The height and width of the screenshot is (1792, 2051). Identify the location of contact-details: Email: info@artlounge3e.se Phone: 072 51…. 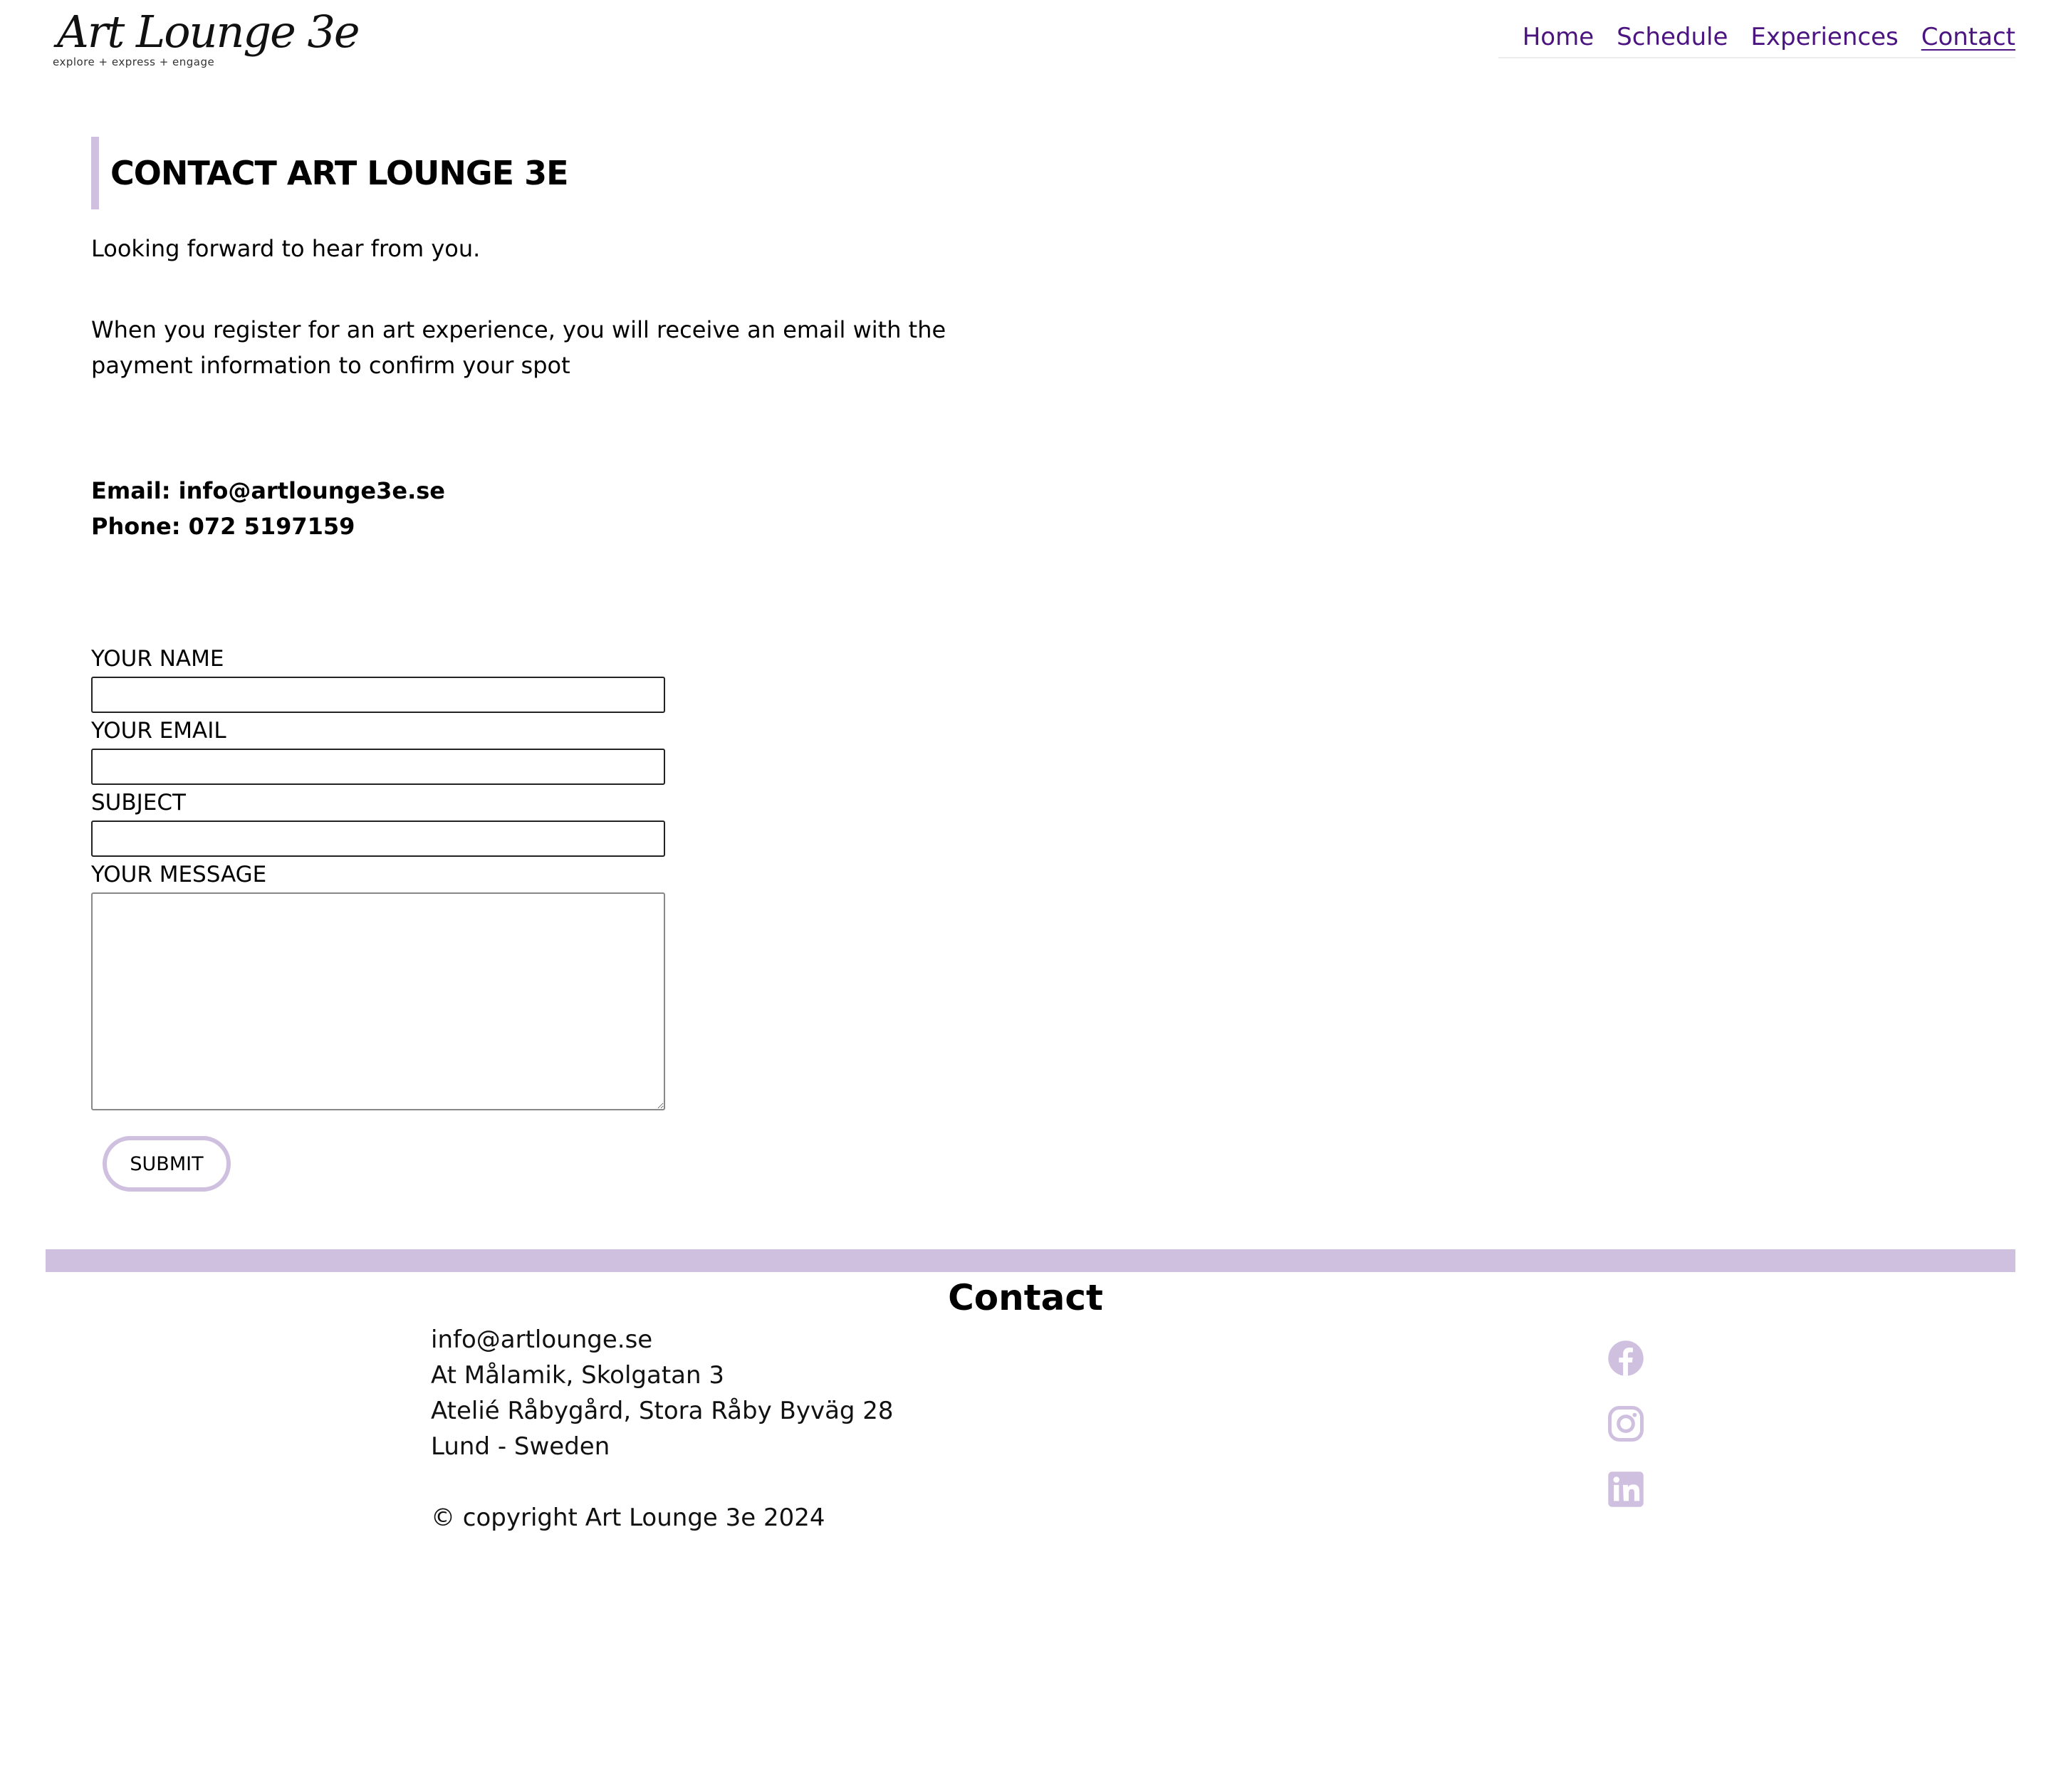
(554, 508).